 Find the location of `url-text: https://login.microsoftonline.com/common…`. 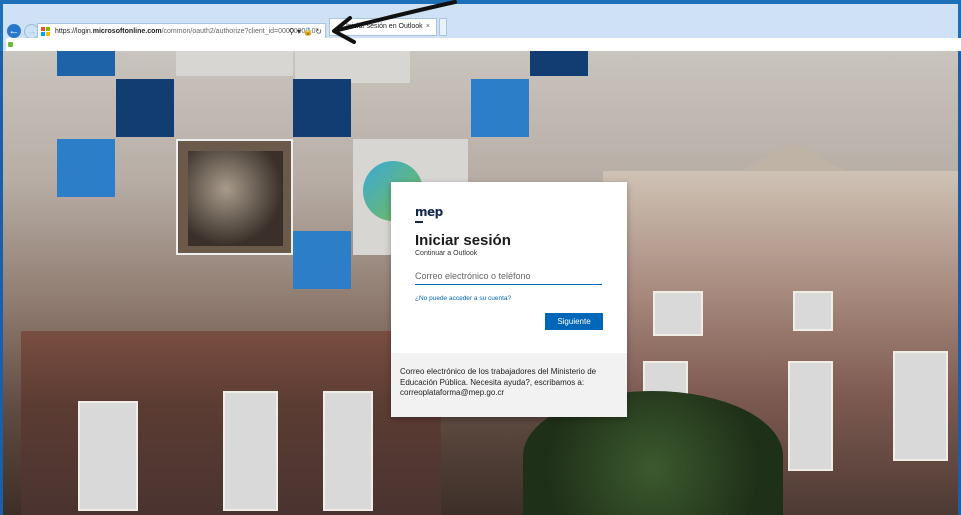

url-text: https://login.microsoftonline.com/common… is located at coordinates (185, 32).